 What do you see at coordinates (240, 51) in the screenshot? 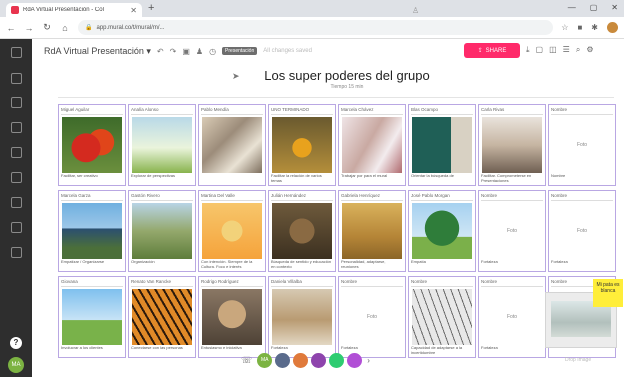
I see `presentation-badge: Presentación` at bounding box center [240, 51].